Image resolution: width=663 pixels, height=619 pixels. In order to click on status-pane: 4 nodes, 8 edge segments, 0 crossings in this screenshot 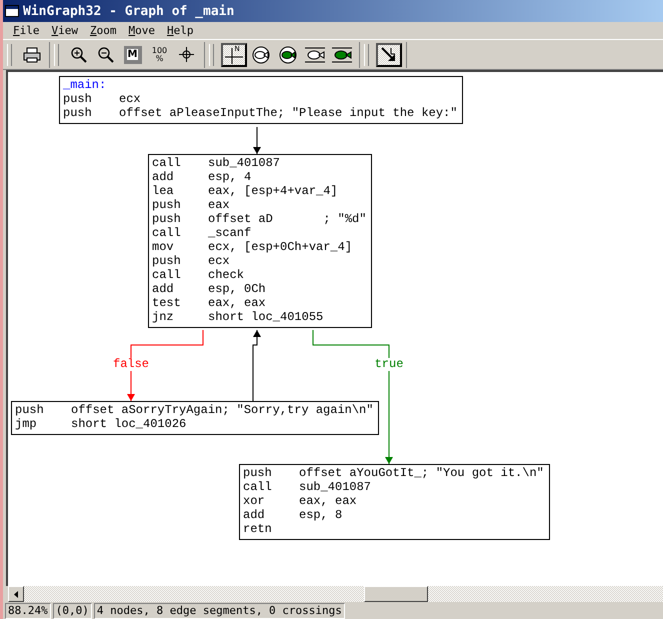, I will do `click(219, 610)`.